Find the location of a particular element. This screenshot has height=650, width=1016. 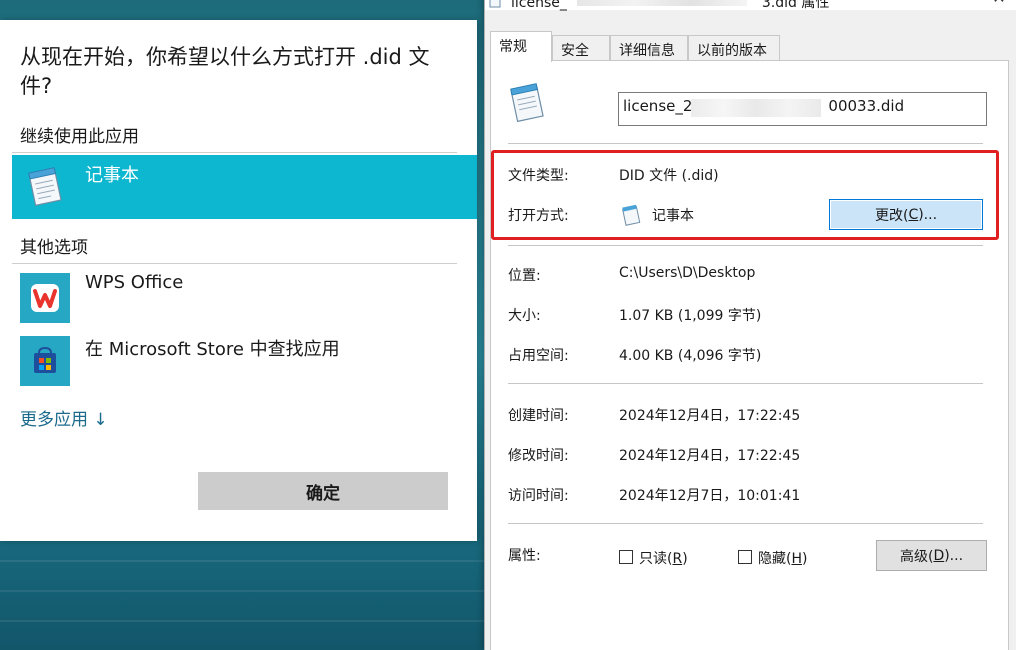

created-label: 创建时间: is located at coordinates (538, 416).